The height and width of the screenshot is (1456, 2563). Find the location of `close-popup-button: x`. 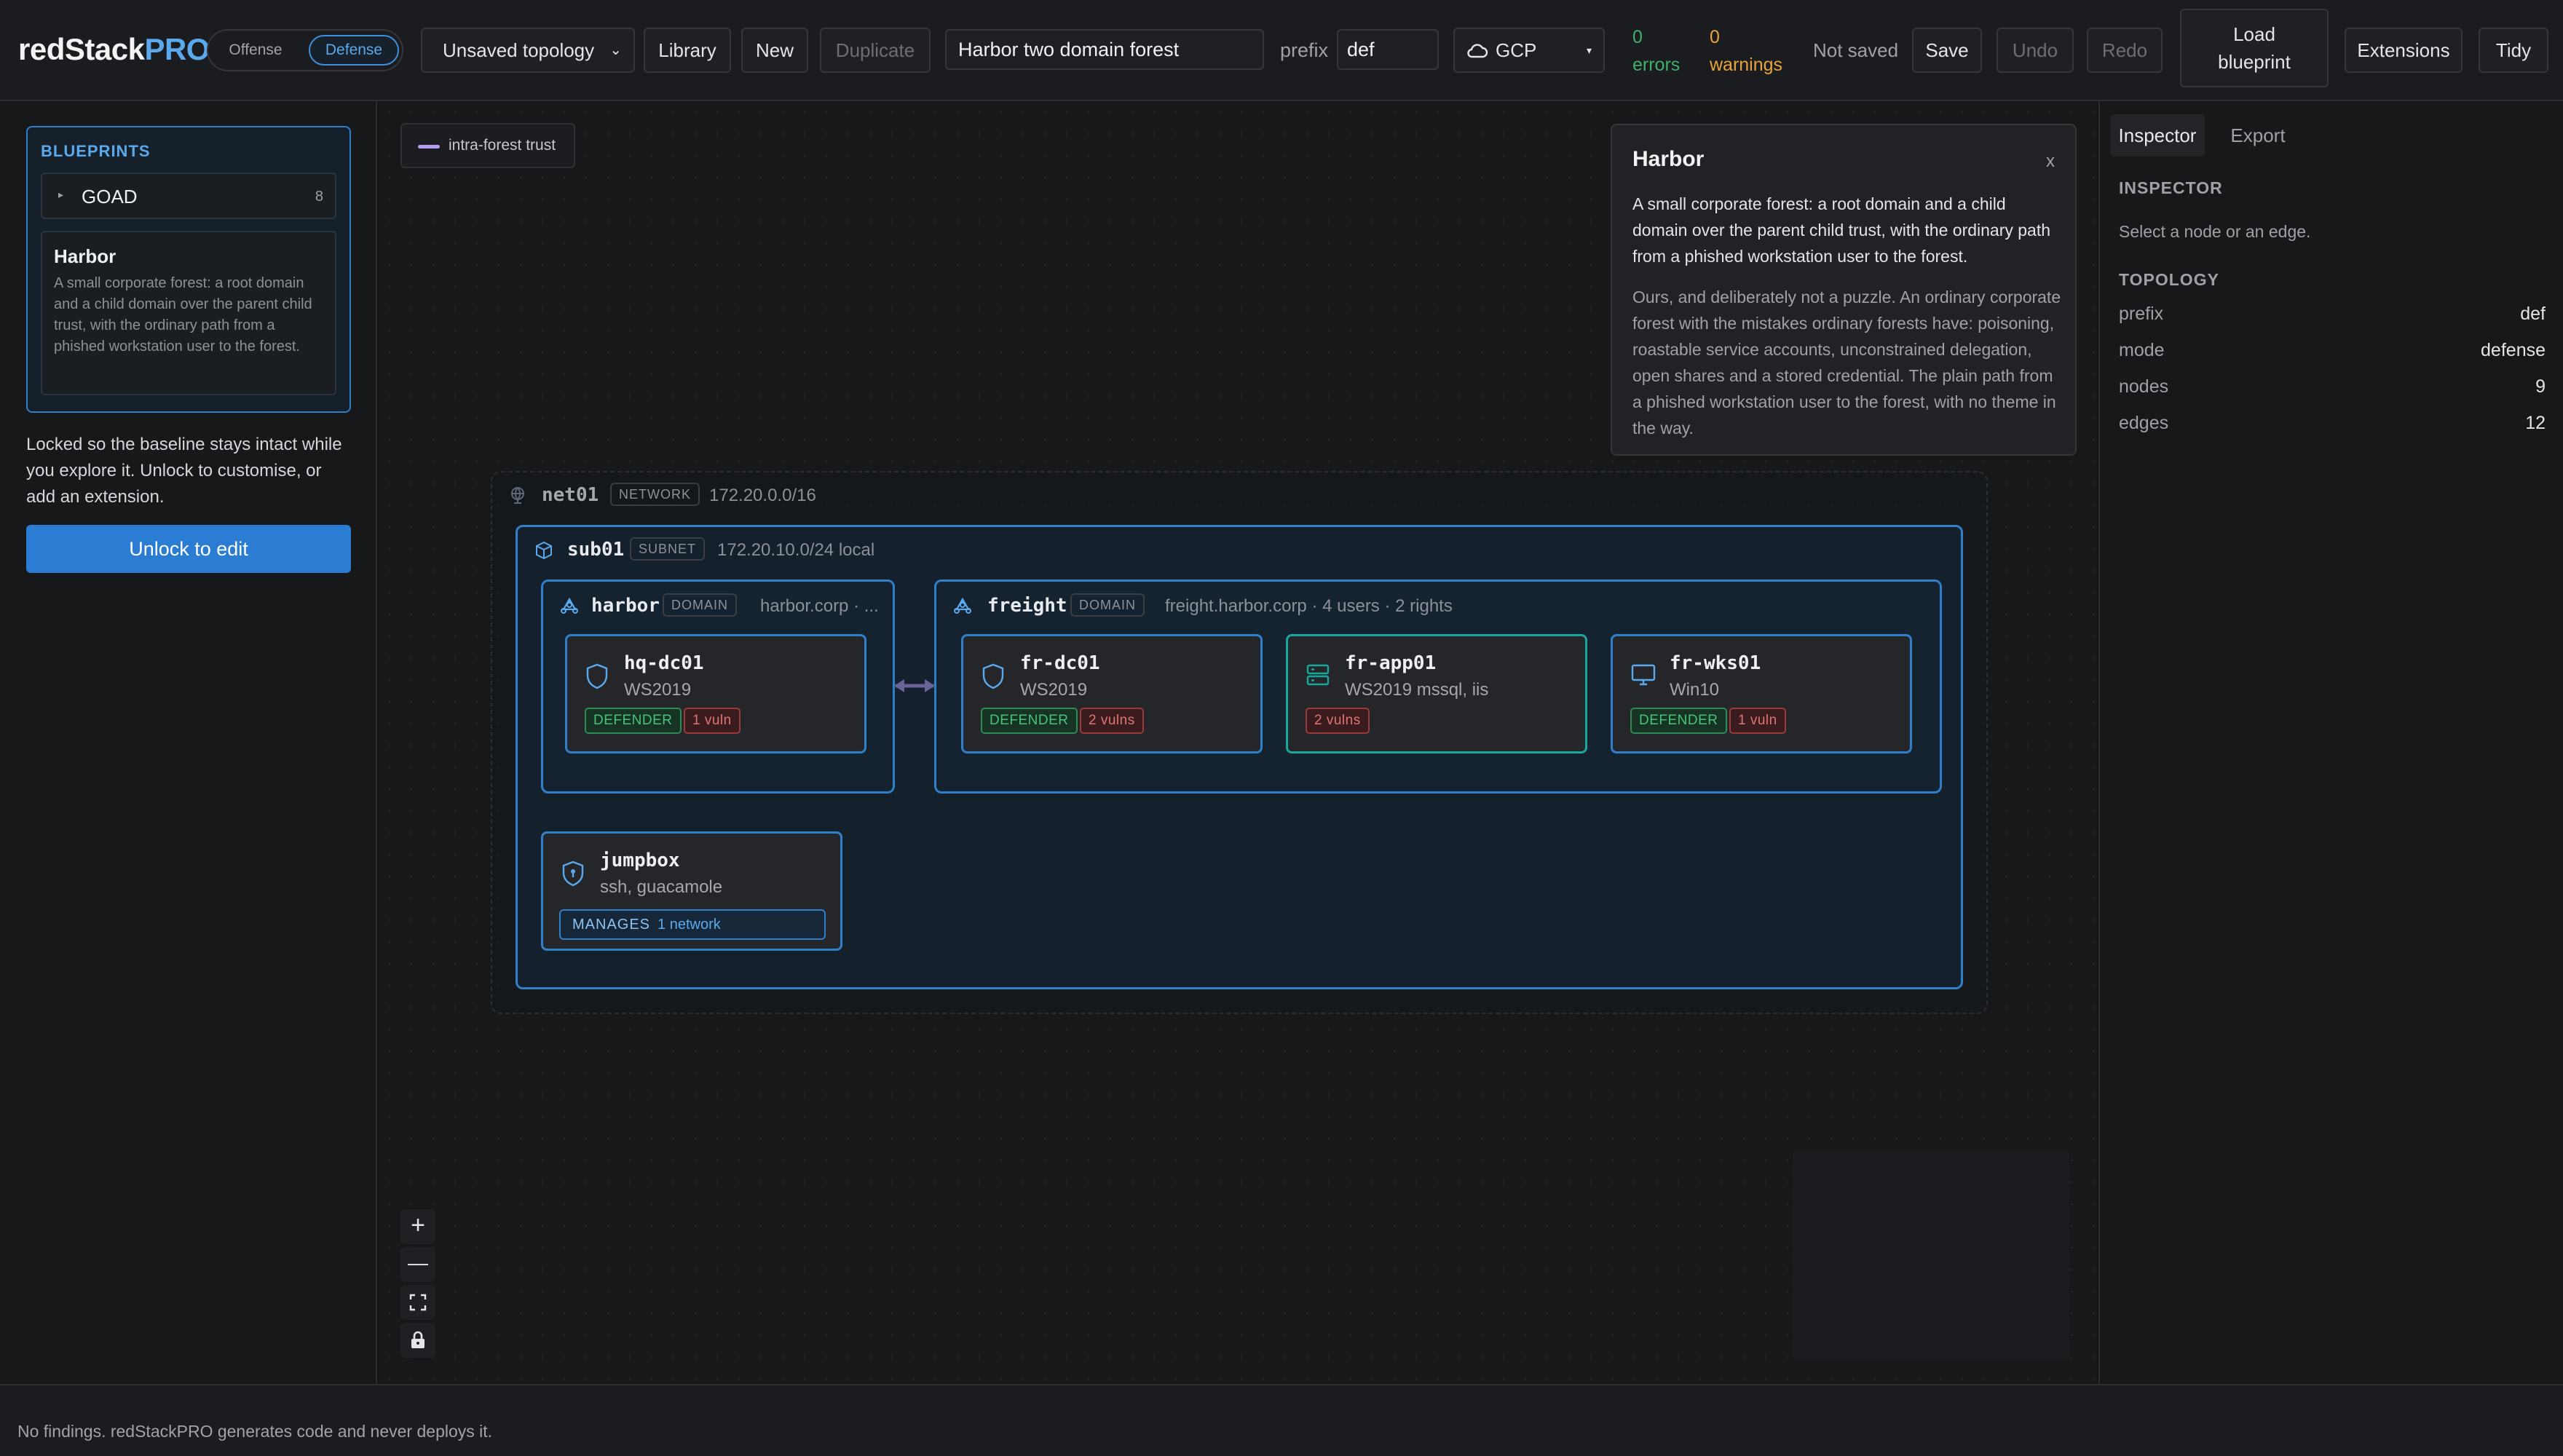

close-popup-button: x is located at coordinates (2050, 161).